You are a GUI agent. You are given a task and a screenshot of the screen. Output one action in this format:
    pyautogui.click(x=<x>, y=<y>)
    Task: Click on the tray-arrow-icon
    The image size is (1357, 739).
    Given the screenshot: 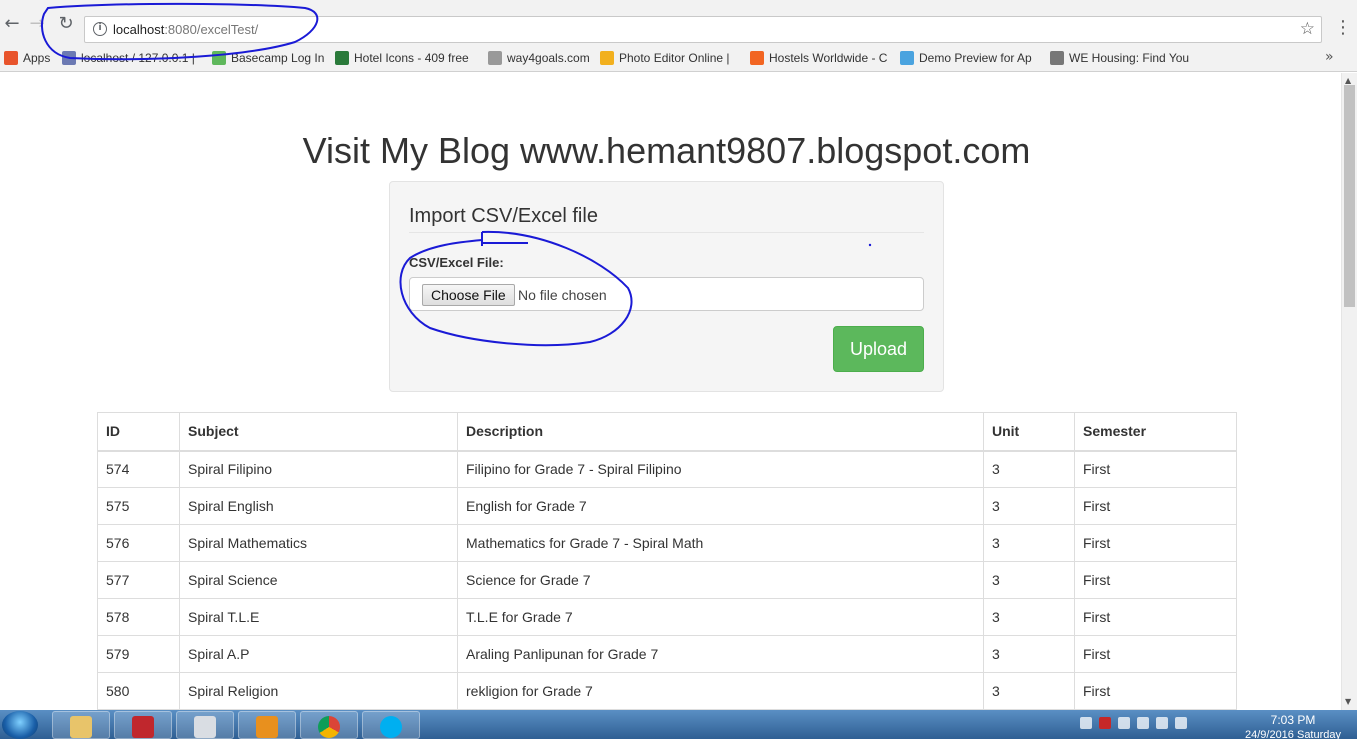 What is the action you would take?
    pyautogui.click(x=1086, y=723)
    